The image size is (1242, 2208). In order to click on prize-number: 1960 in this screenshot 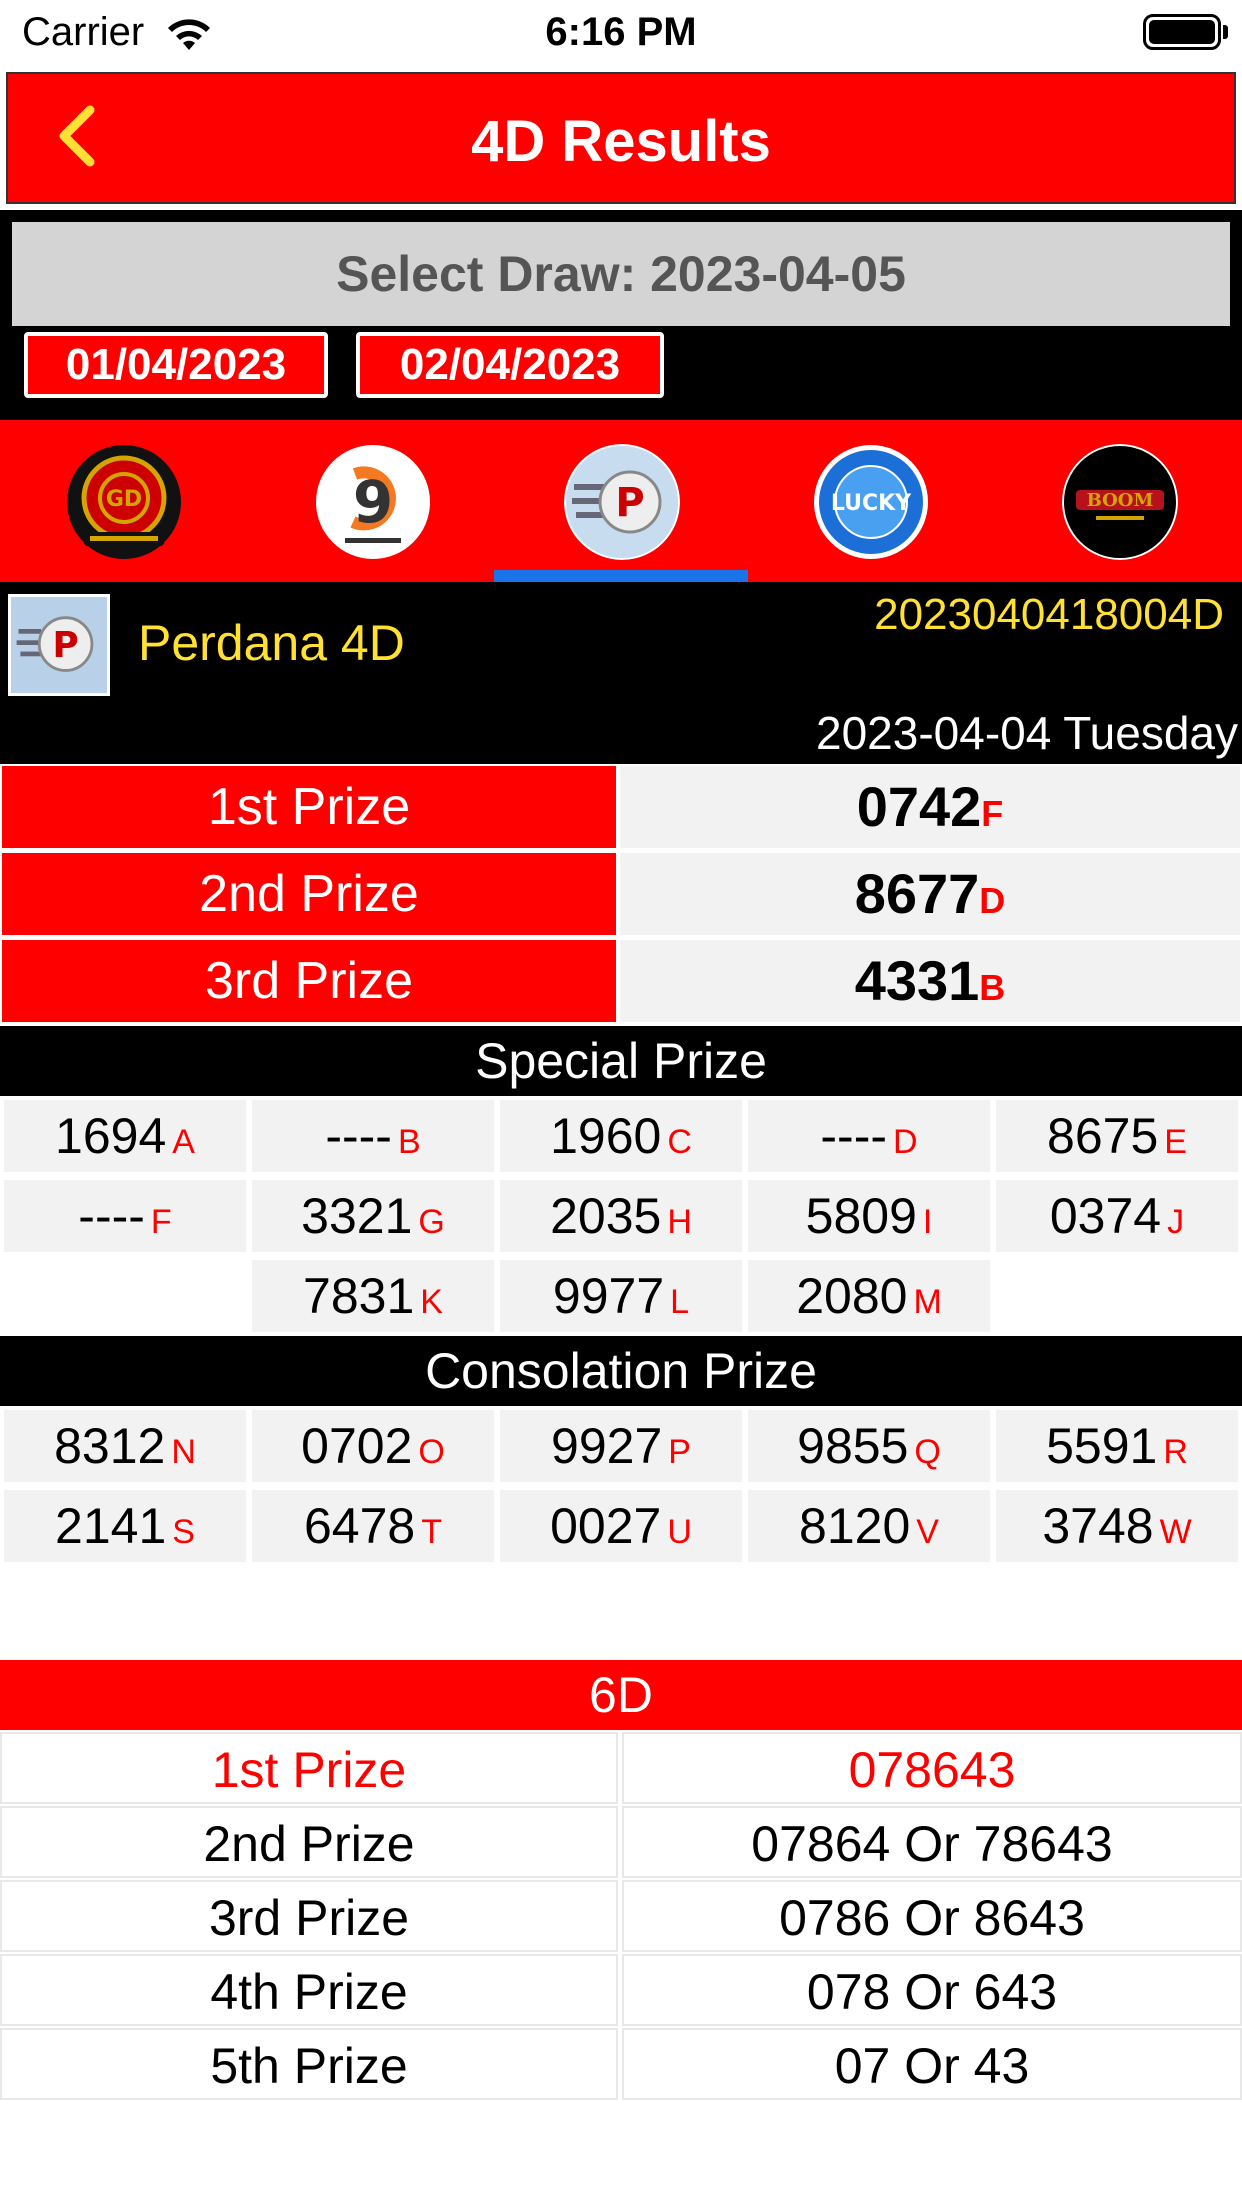, I will do `click(606, 1136)`.